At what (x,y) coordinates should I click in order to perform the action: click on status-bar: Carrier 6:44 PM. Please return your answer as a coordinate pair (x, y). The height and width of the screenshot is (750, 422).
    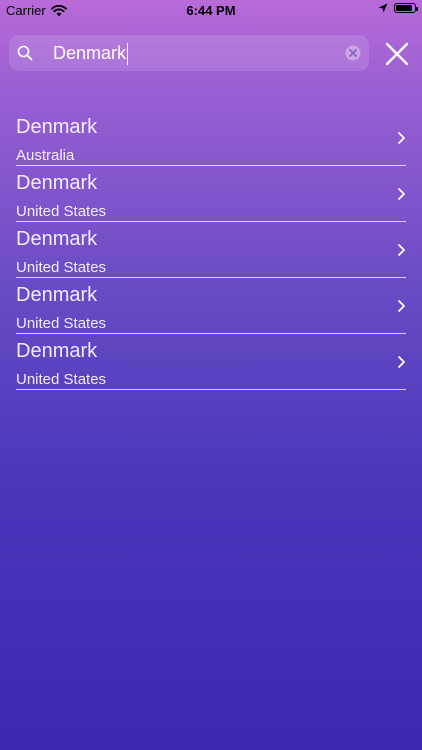
    Looking at the image, I should click on (211, 11).